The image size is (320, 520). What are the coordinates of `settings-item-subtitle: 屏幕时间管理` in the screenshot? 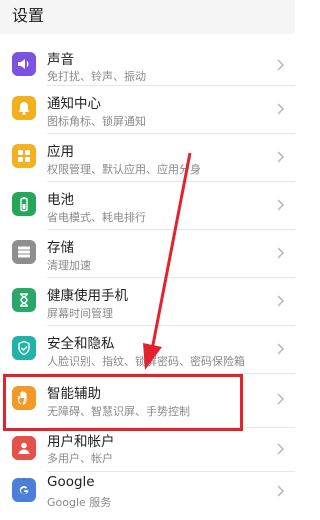 It's located at (80, 313).